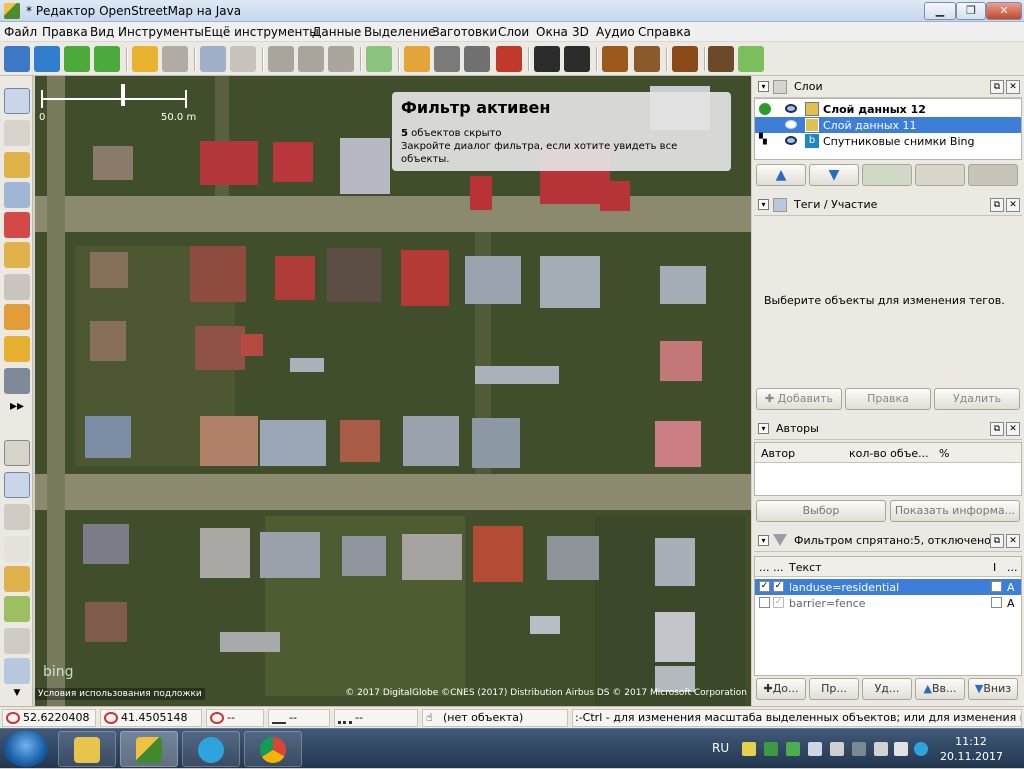 The image size is (1024, 769). What do you see at coordinates (447, 59) in the screenshot?
I see `highway-icon` at bounding box center [447, 59].